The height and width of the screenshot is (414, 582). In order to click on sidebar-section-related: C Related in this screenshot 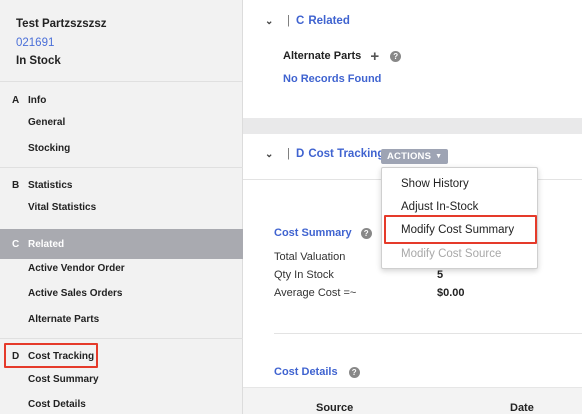, I will do `click(121, 244)`.